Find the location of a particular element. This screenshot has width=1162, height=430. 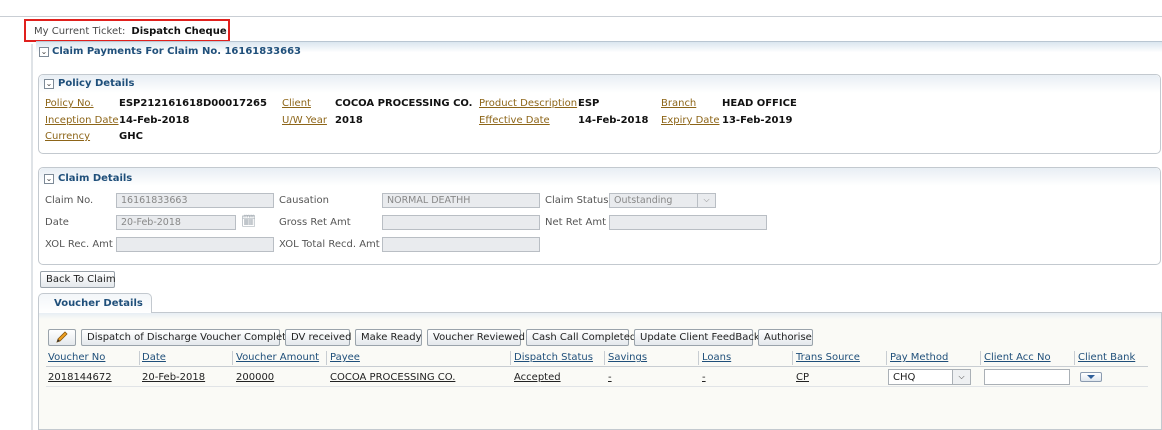

branch-label: Branch is located at coordinates (678, 103).